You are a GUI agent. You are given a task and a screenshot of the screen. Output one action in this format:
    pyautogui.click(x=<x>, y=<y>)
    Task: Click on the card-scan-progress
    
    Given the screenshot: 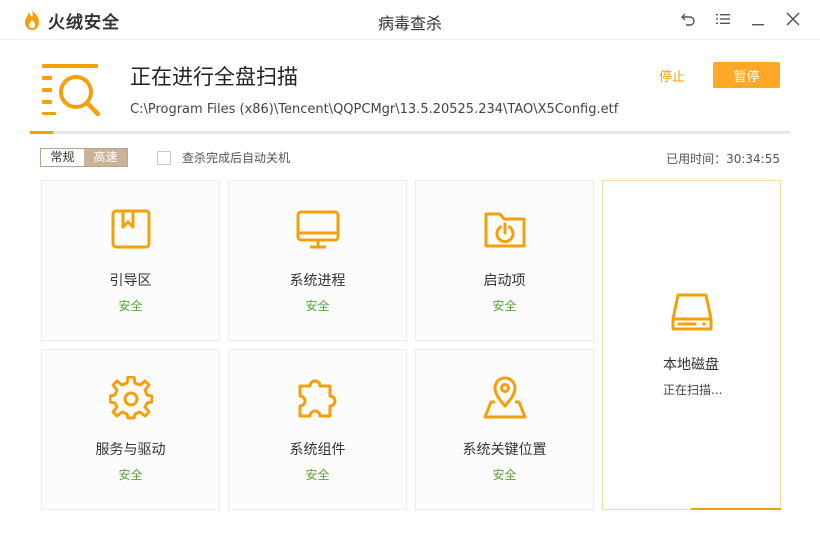 What is the action you would take?
    pyautogui.click(x=736, y=509)
    